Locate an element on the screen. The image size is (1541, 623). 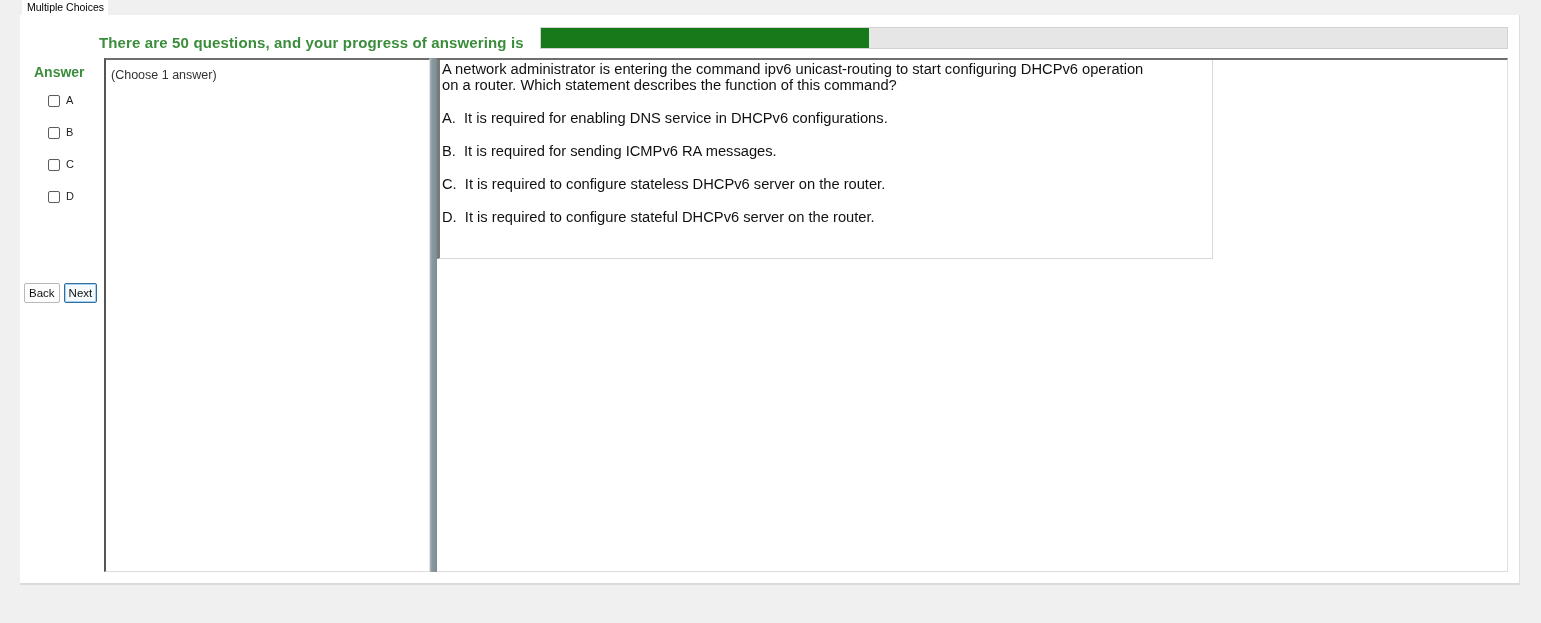
progress-label: There are 50 questions, and your progress of answering is is located at coordinates (311, 42).